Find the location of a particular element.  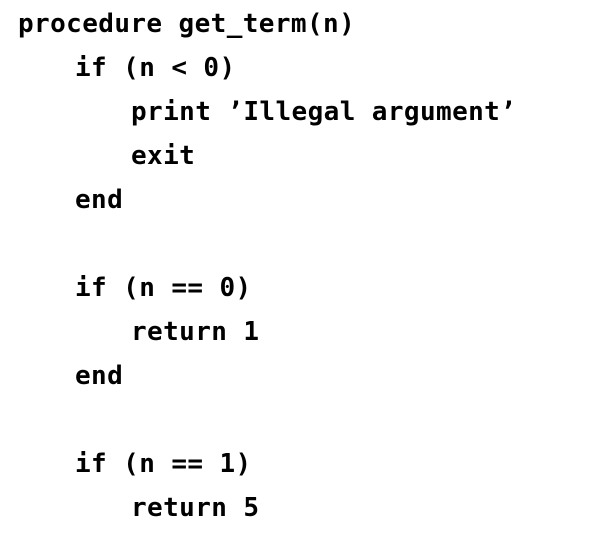

code-line-if-one: if (n == 1) is located at coordinates (163, 464).